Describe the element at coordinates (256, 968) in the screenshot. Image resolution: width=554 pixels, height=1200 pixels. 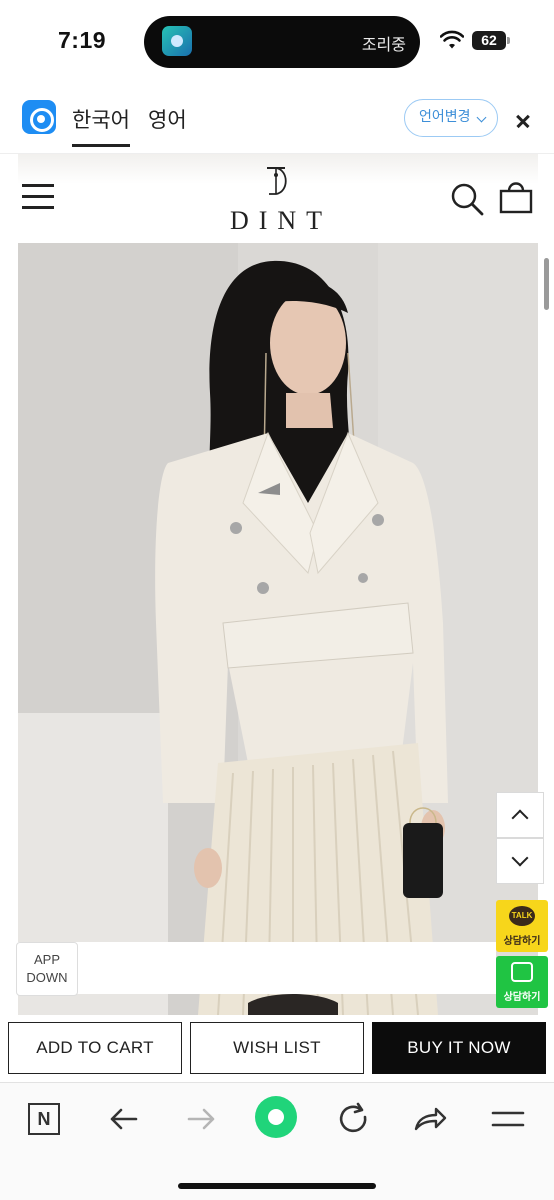
I see `app-down-bar` at that location.